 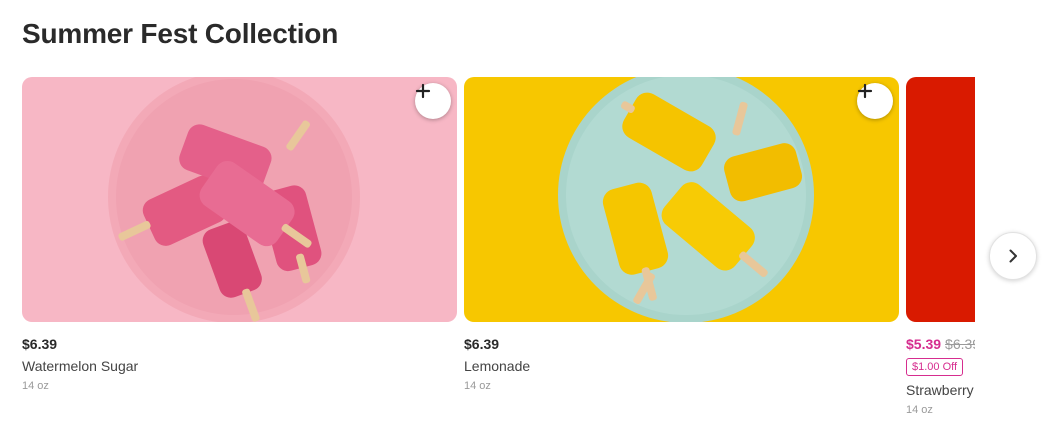 I want to click on chevron-right-icon, so click(x=1013, y=256).